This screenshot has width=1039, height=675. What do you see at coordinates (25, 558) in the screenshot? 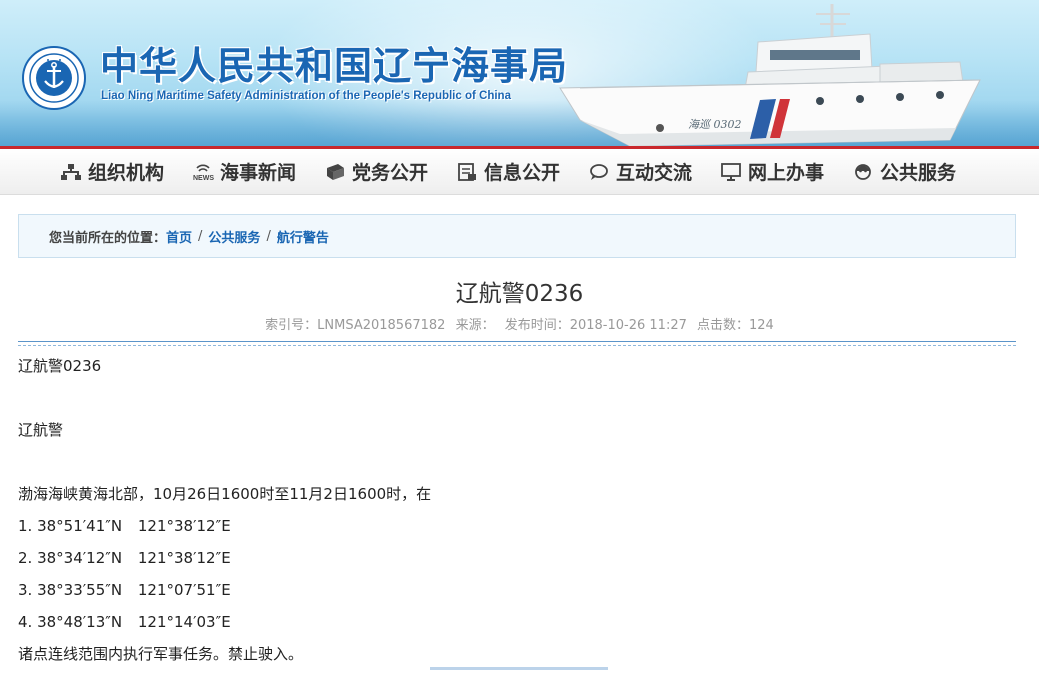
I see `coordinate-number: 2.` at bounding box center [25, 558].